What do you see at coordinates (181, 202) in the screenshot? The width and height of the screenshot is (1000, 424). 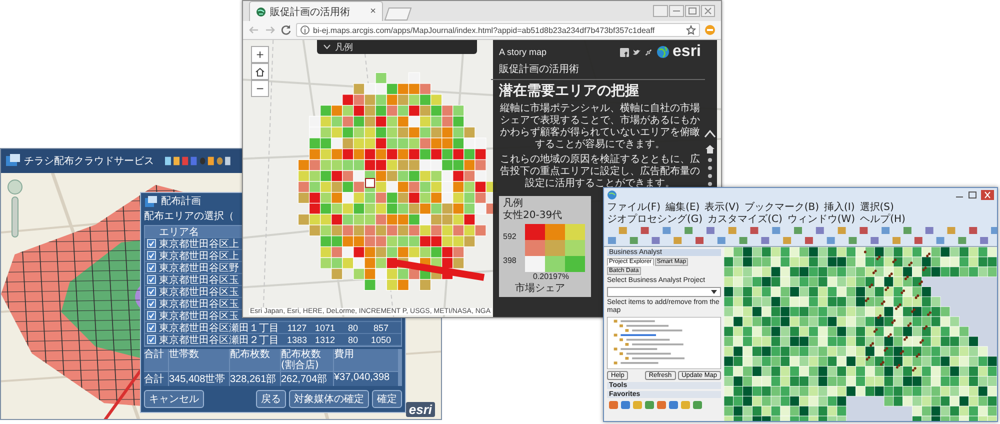 I see `dialog-title: 配布計画` at bounding box center [181, 202].